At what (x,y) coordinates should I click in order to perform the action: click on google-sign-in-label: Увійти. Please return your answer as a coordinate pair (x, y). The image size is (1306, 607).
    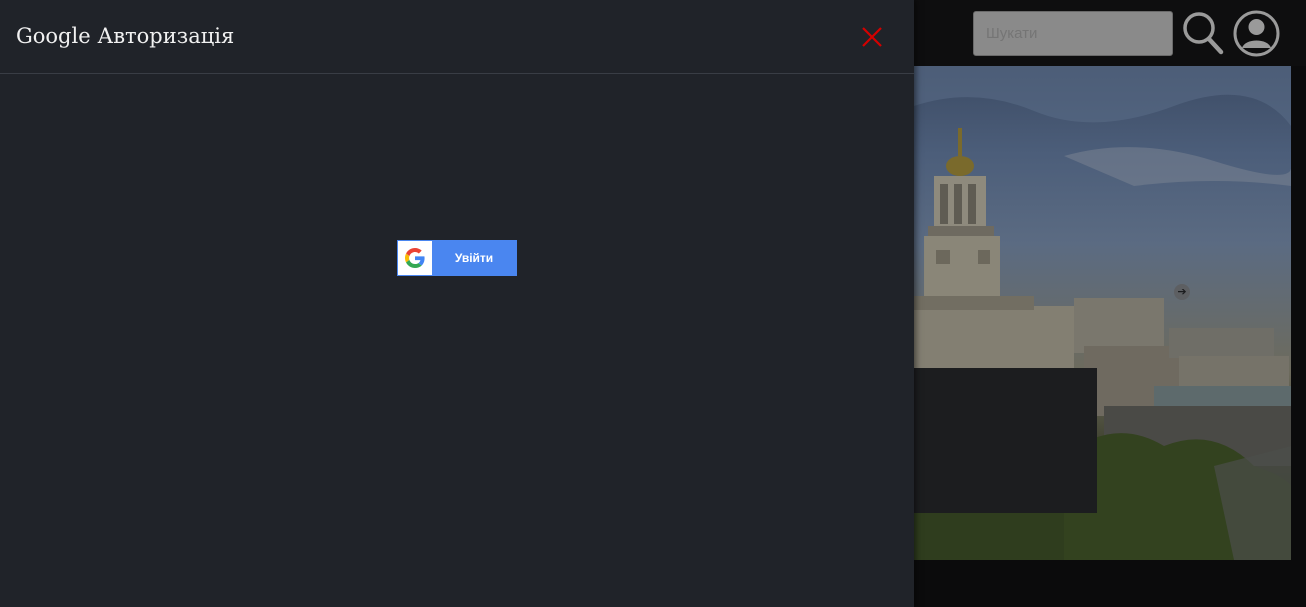
    Looking at the image, I should click on (474, 258).